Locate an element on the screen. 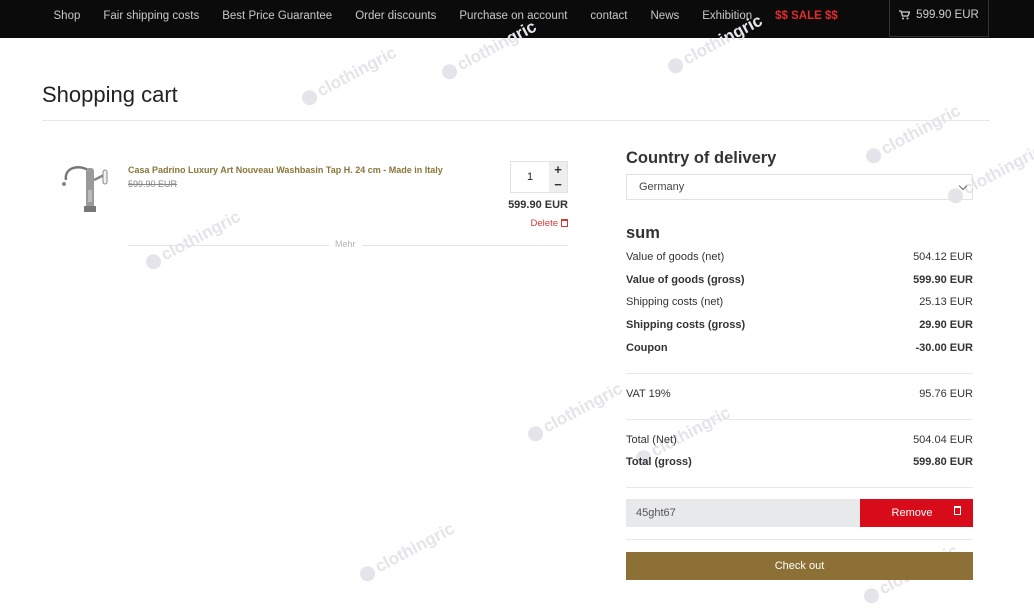  quantity-decrease-button: − is located at coordinates (558, 184).